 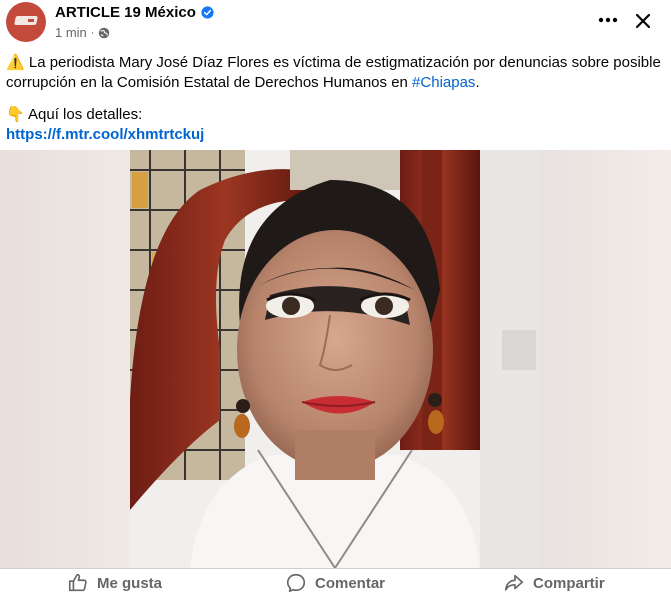 What do you see at coordinates (207, 12) in the screenshot?
I see `verified-badge-icon` at bounding box center [207, 12].